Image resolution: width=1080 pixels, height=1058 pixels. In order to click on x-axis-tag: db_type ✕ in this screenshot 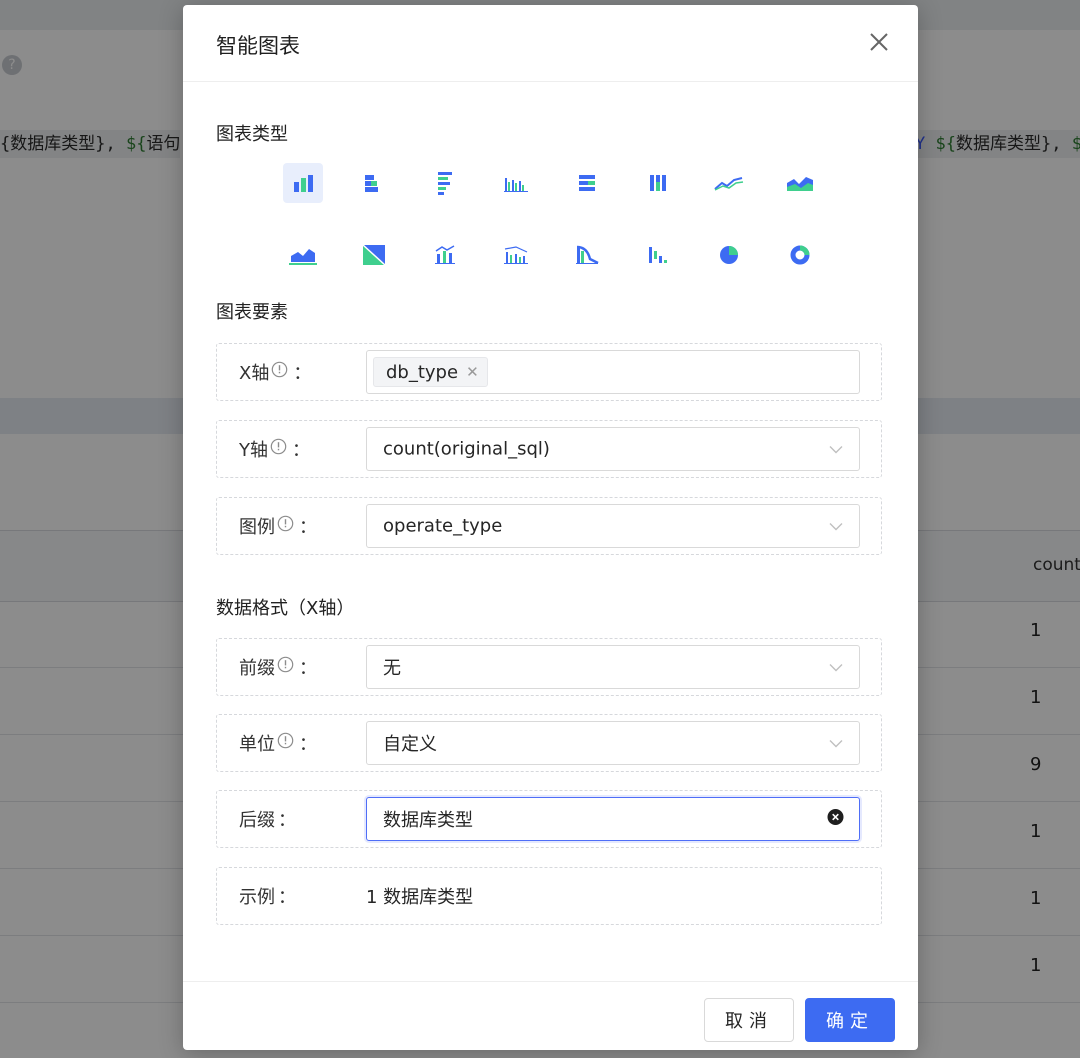, I will do `click(430, 372)`.